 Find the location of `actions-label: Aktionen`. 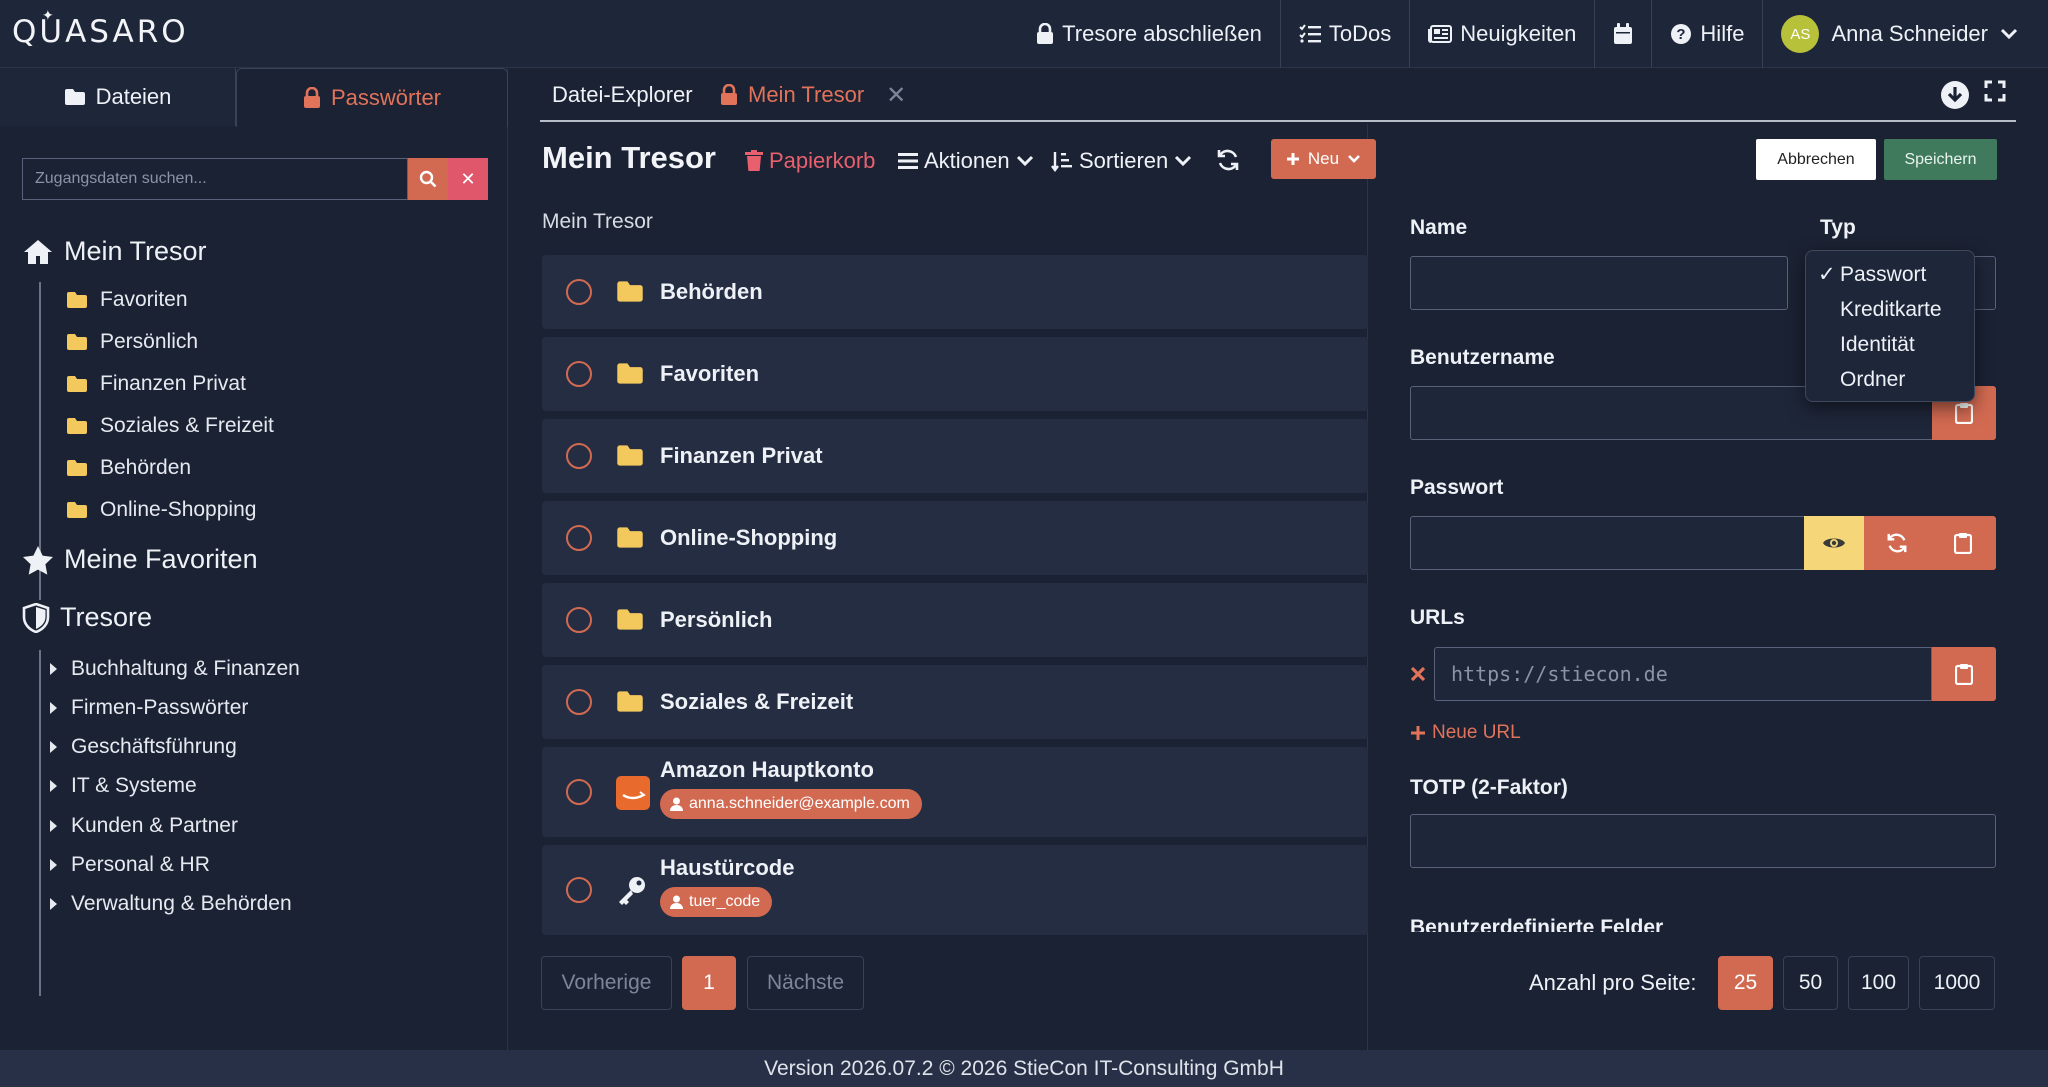

actions-label: Aktionen is located at coordinates (967, 160).